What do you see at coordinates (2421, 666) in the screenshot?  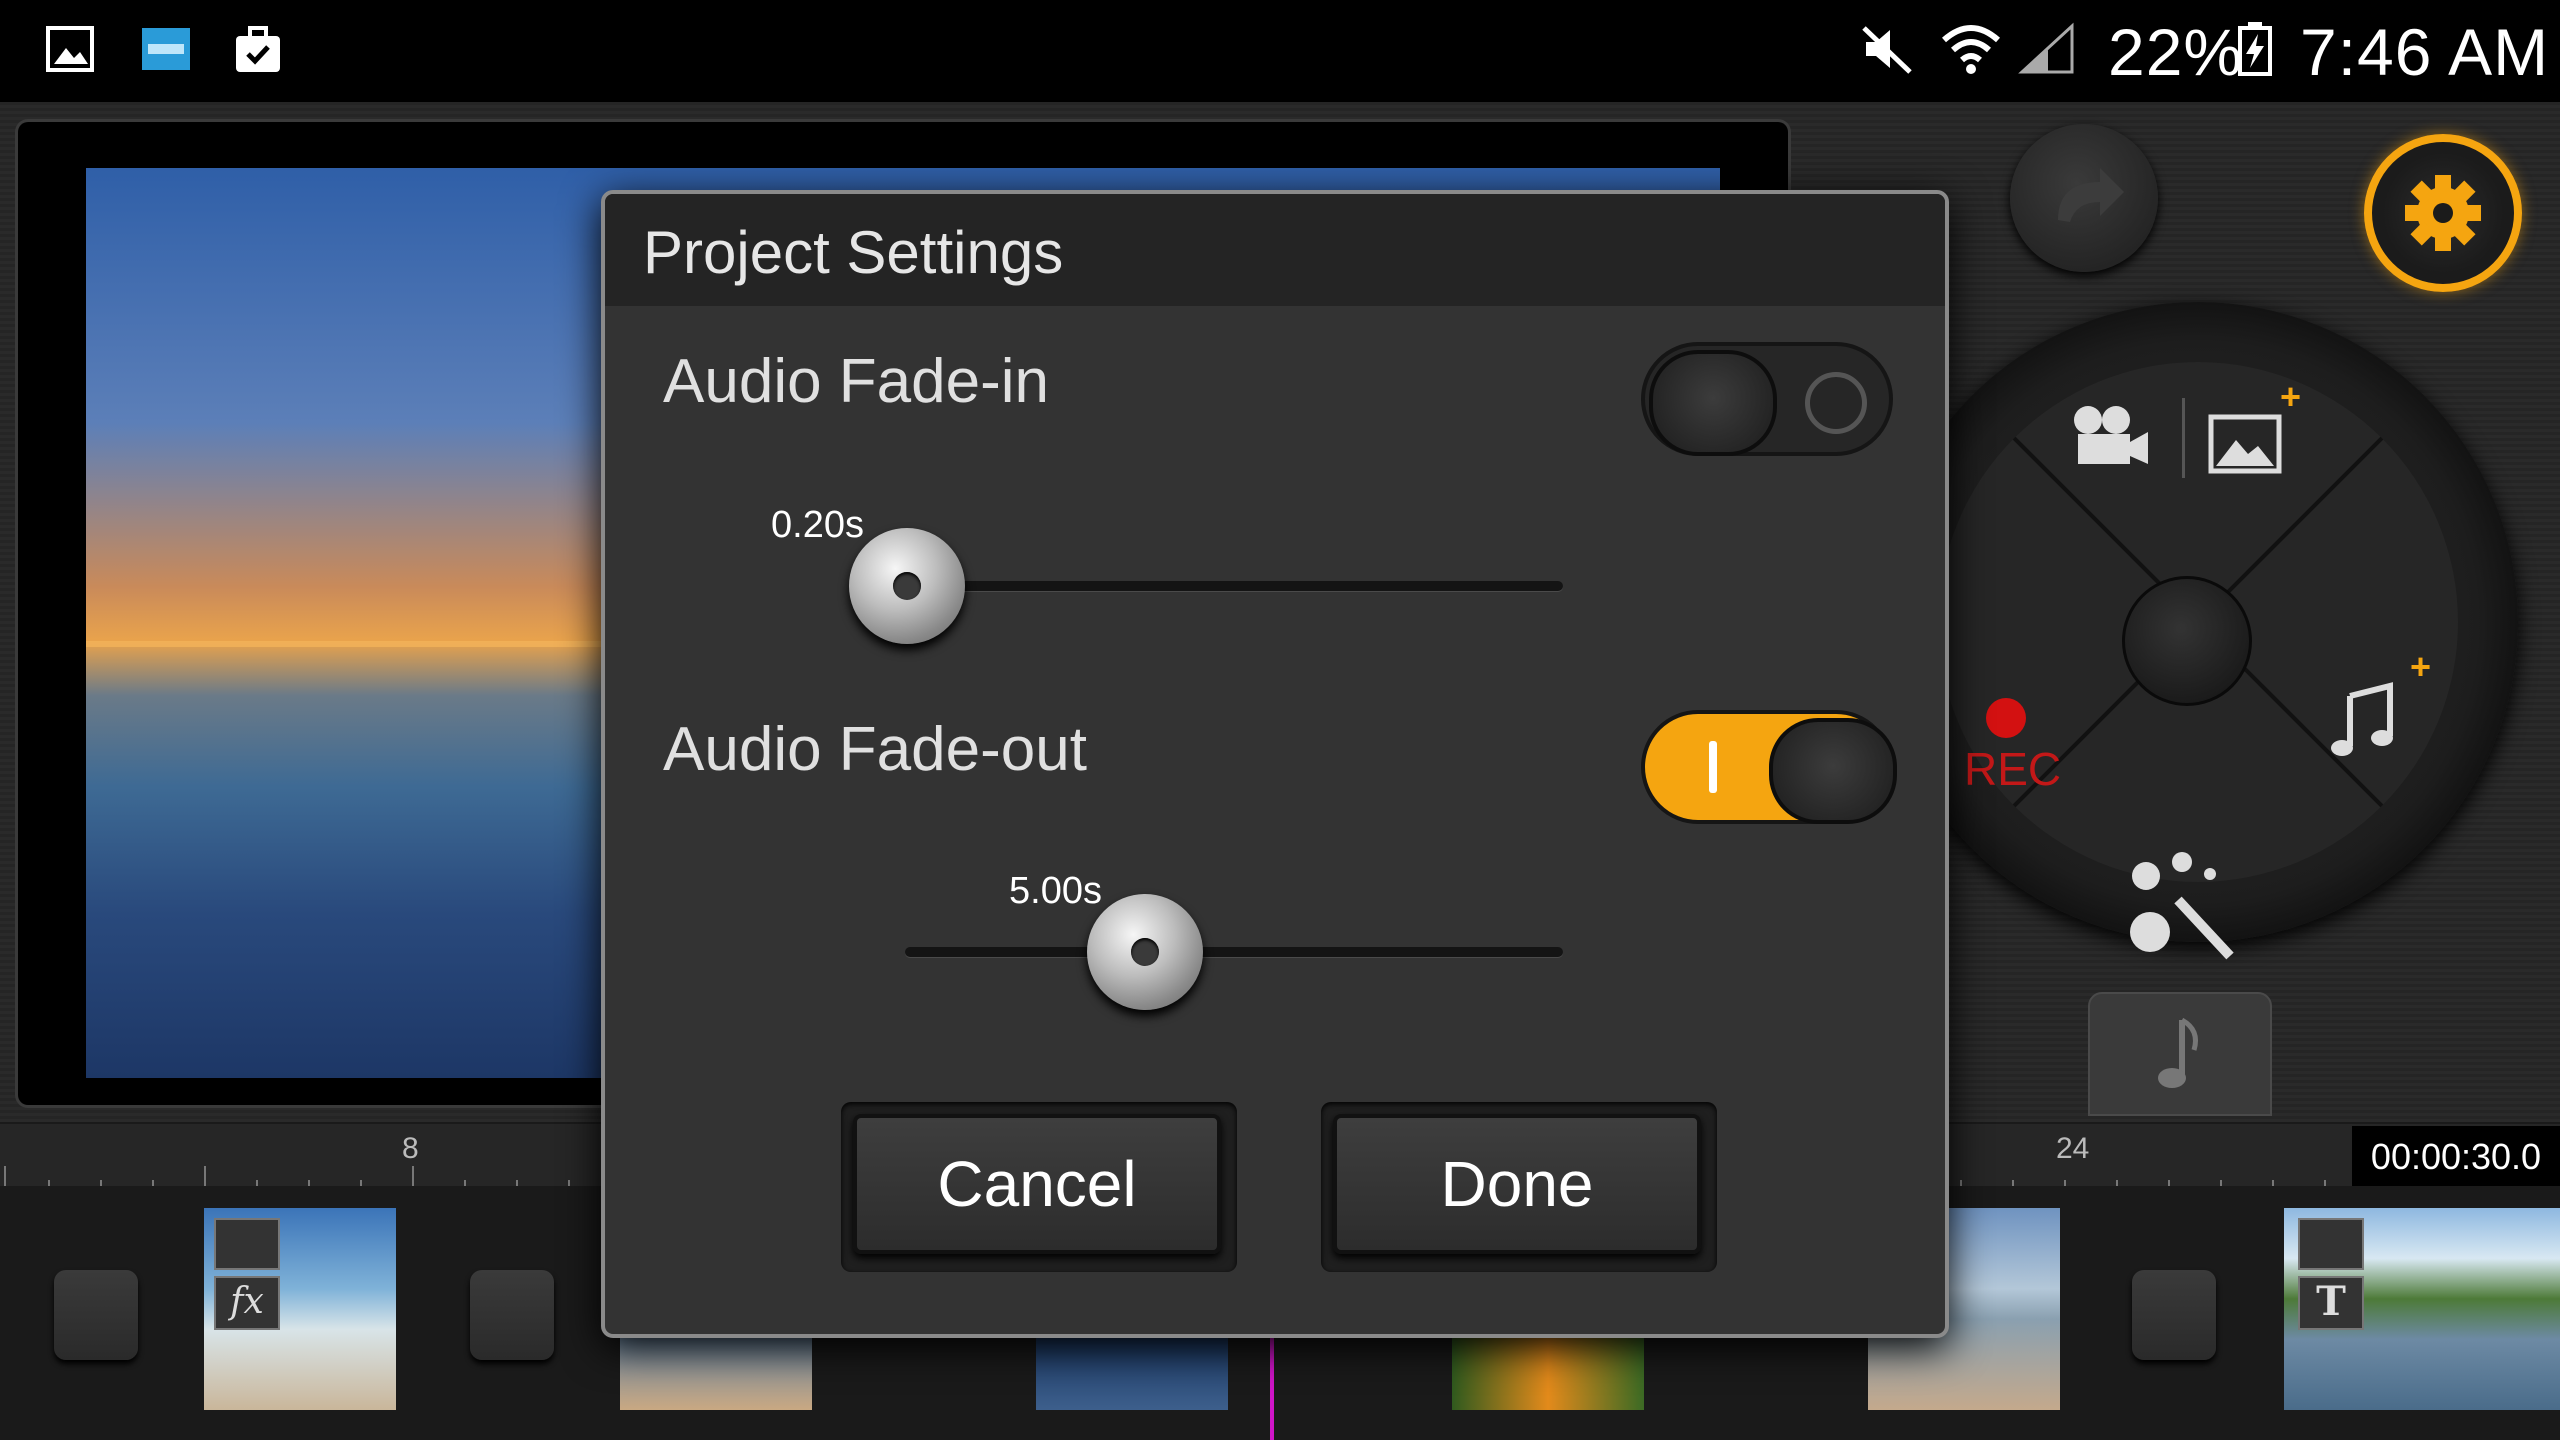 I see `add-audio-plus-icon: +` at bounding box center [2421, 666].